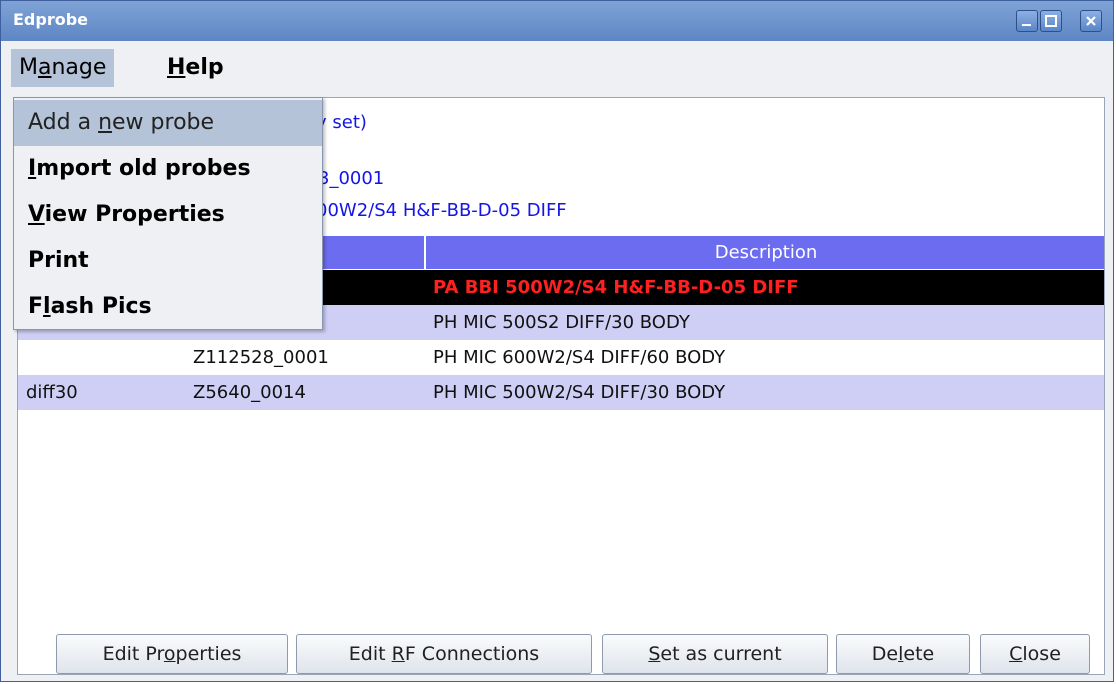 This screenshot has height=684, width=1116. I want to click on close-button: Close, so click(1035, 654).